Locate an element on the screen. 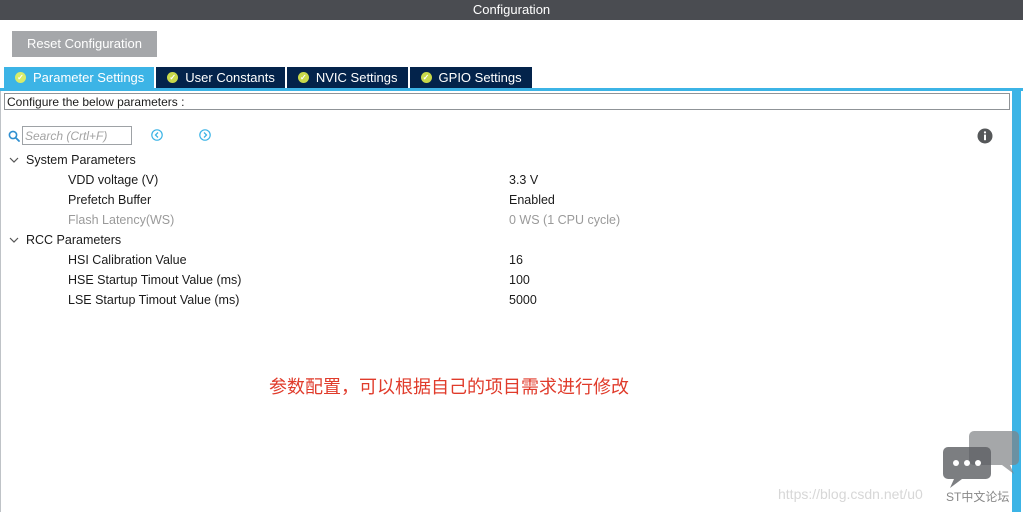  param-name: VDD voltage (V) is located at coordinates (113, 180).